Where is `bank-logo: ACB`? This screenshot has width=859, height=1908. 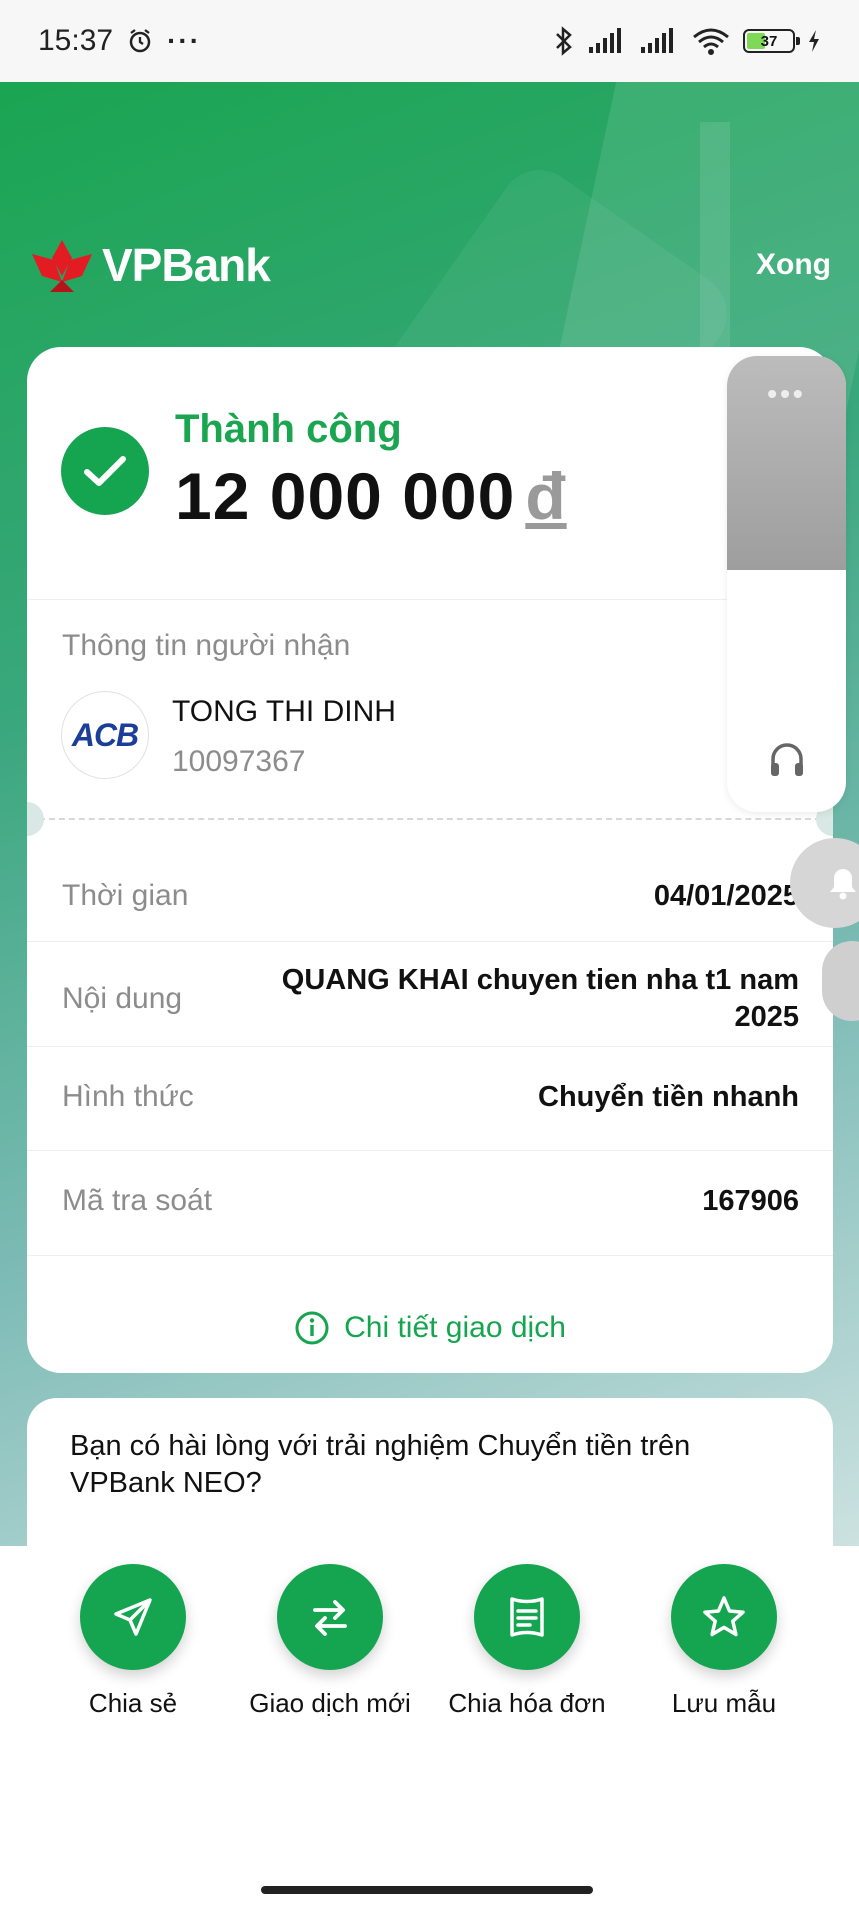
bank-logo: ACB is located at coordinates (105, 735).